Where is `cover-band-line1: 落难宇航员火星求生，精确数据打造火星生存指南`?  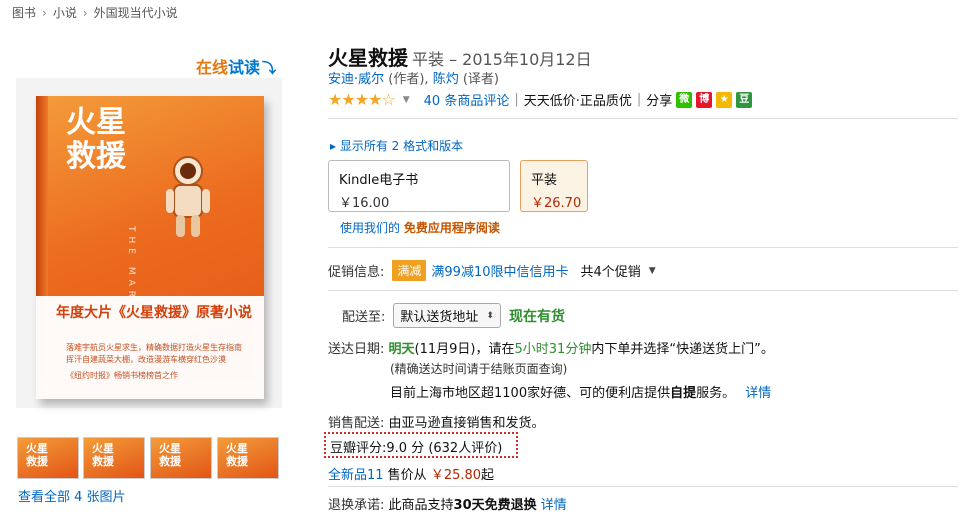 cover-band-line1: 落难宇航员火星求生，精确数据打造火星生存指南 is located at coordinates (154, 347).